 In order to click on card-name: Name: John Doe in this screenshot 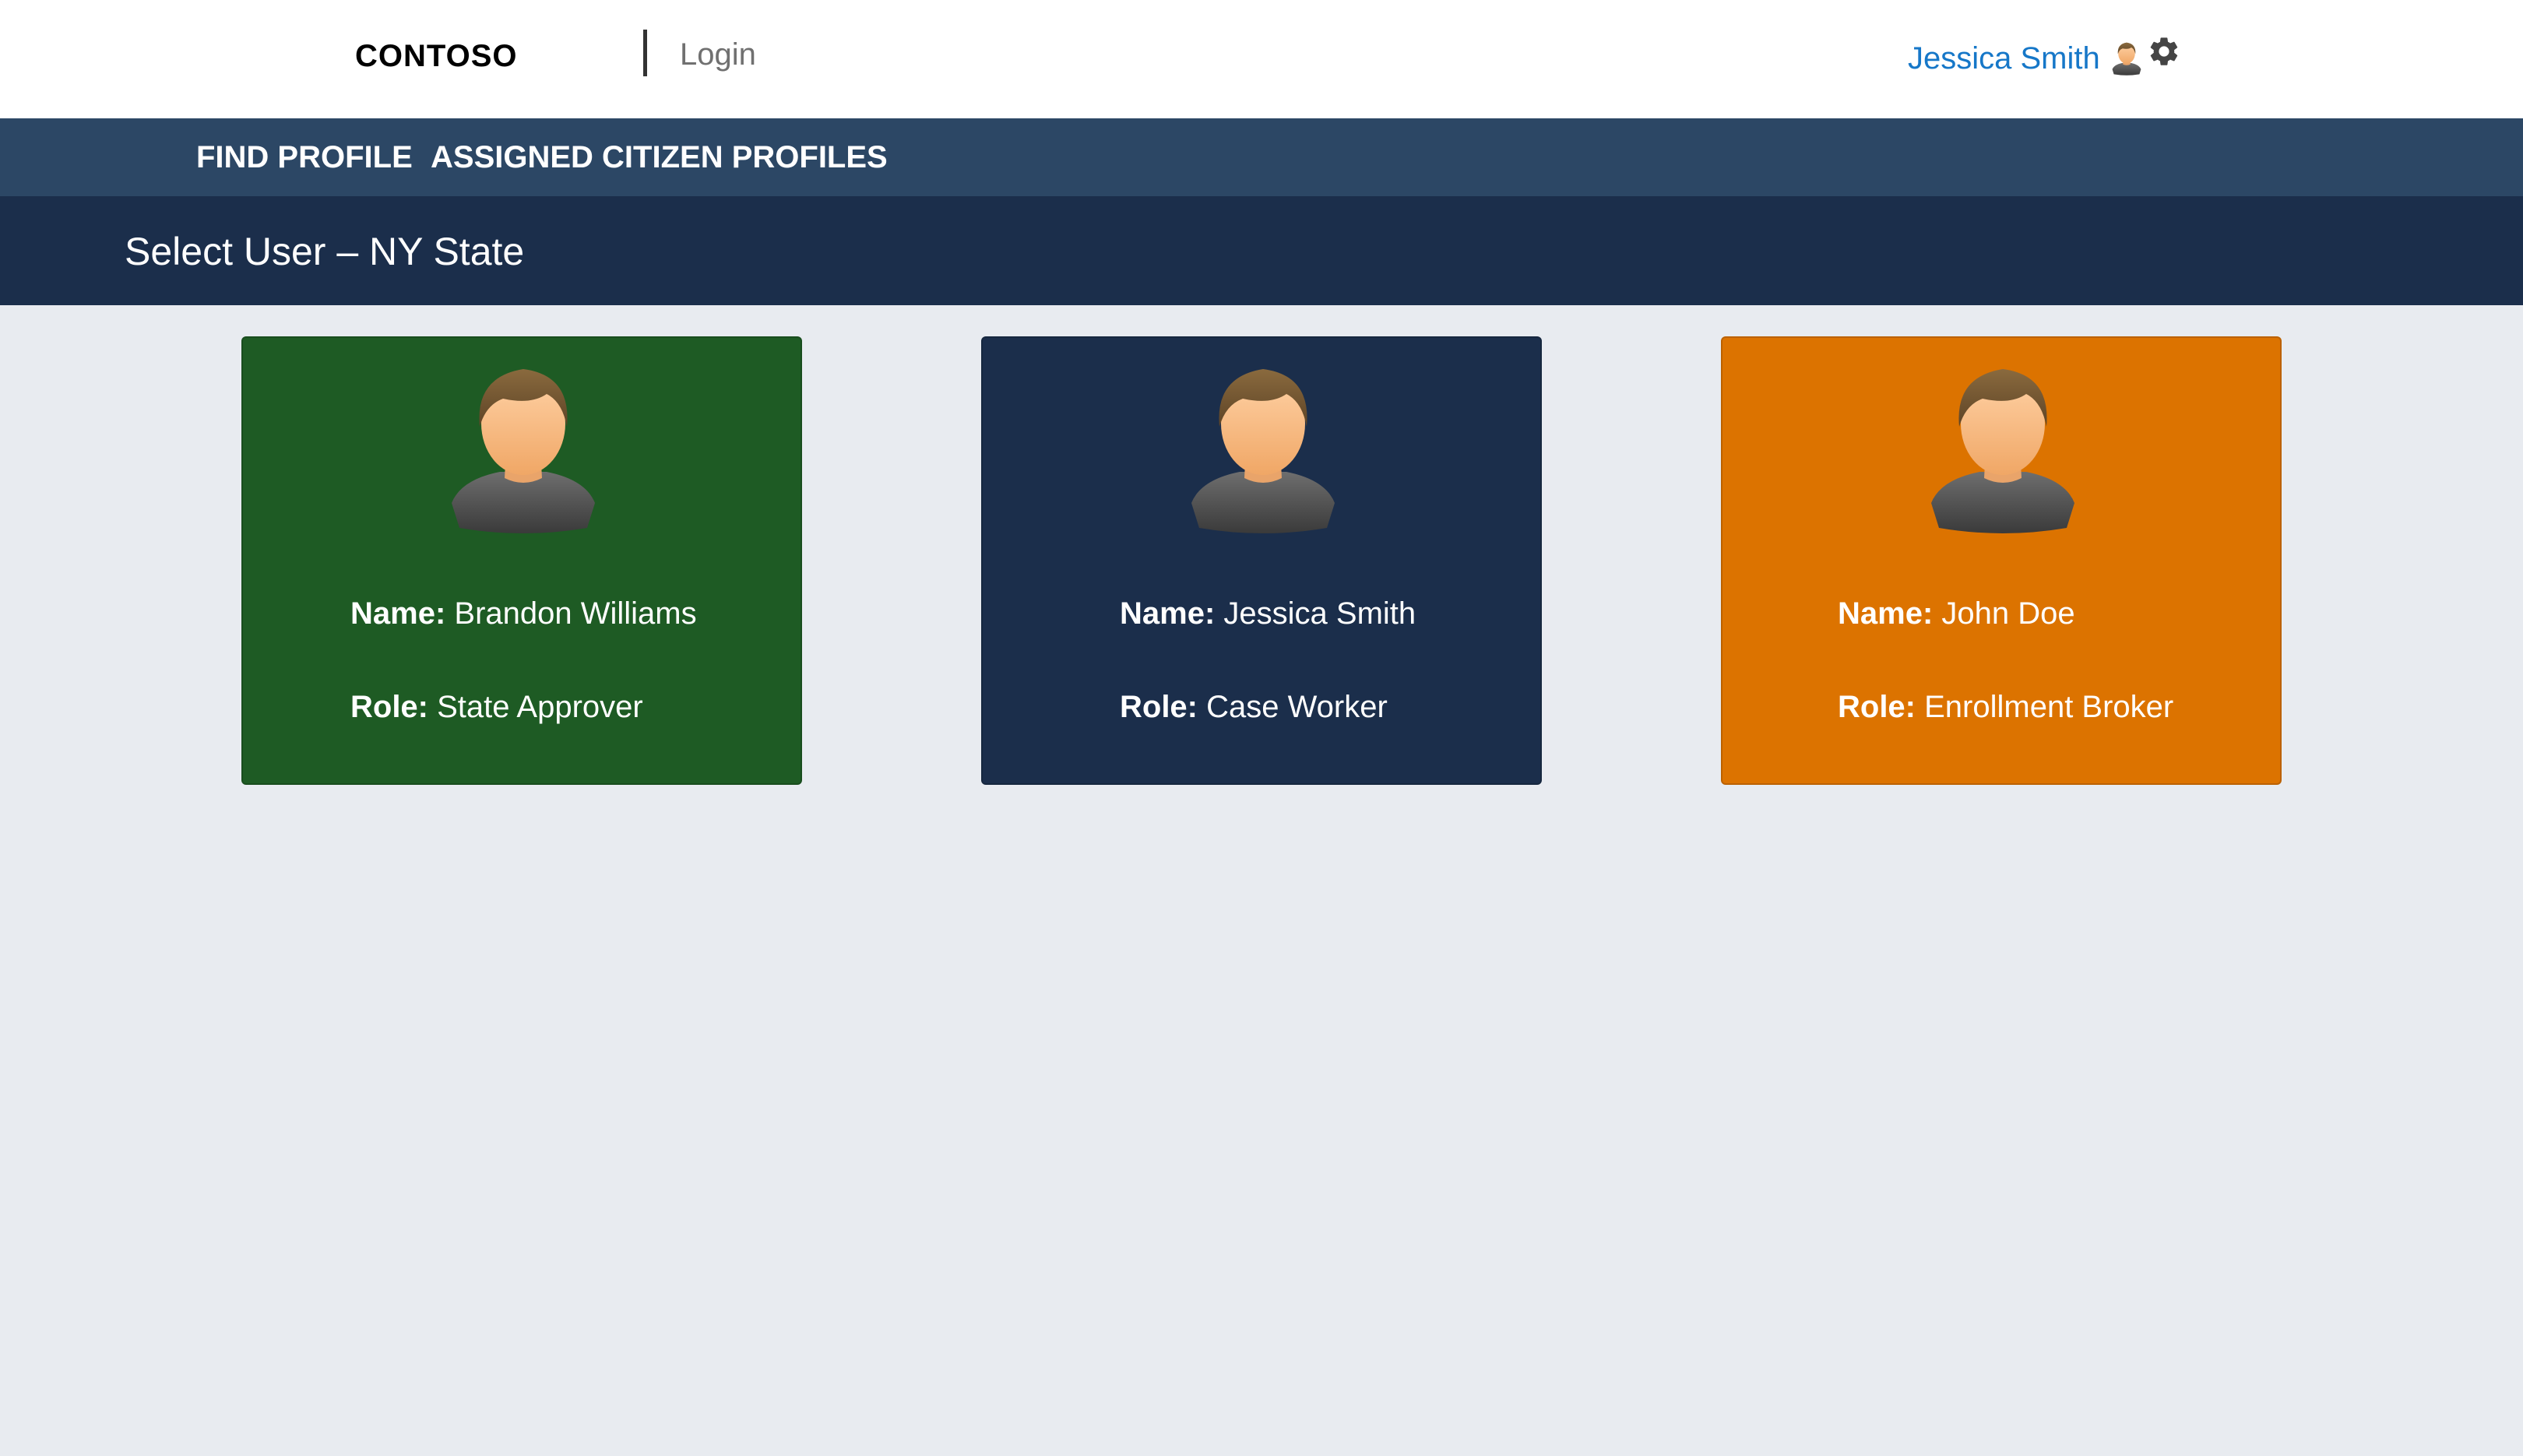, I will do `click(1956, 613)`.